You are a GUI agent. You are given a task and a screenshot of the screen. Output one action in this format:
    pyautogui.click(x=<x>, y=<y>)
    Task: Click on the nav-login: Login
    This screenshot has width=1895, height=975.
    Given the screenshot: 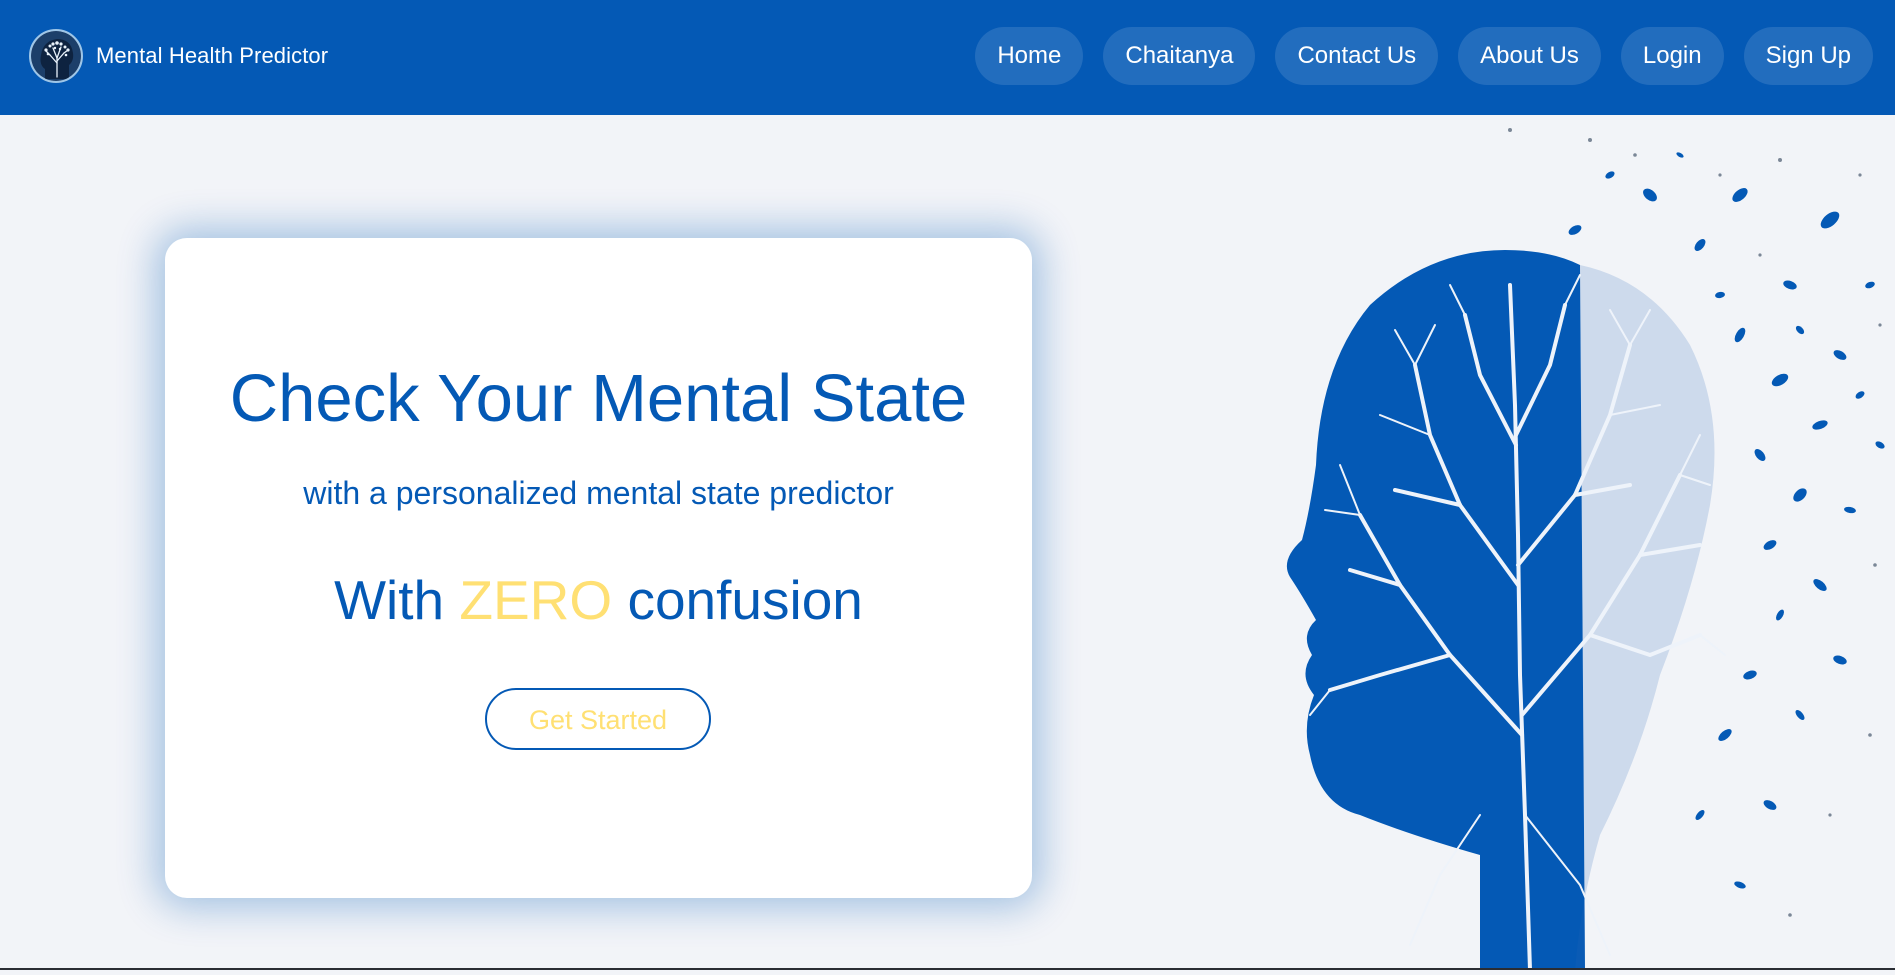 What is the action you would take?
    pyautogui.click(x=1672, y=56)
    